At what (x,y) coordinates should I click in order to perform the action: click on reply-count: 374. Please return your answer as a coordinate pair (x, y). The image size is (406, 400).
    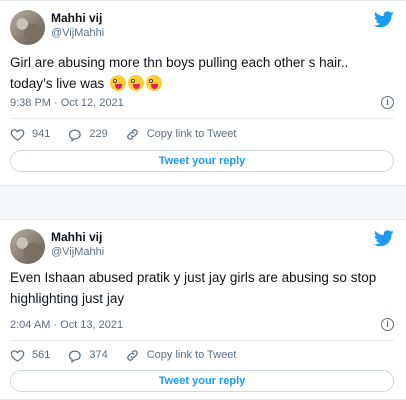
    Looking at the image, I should click on (98, 355).